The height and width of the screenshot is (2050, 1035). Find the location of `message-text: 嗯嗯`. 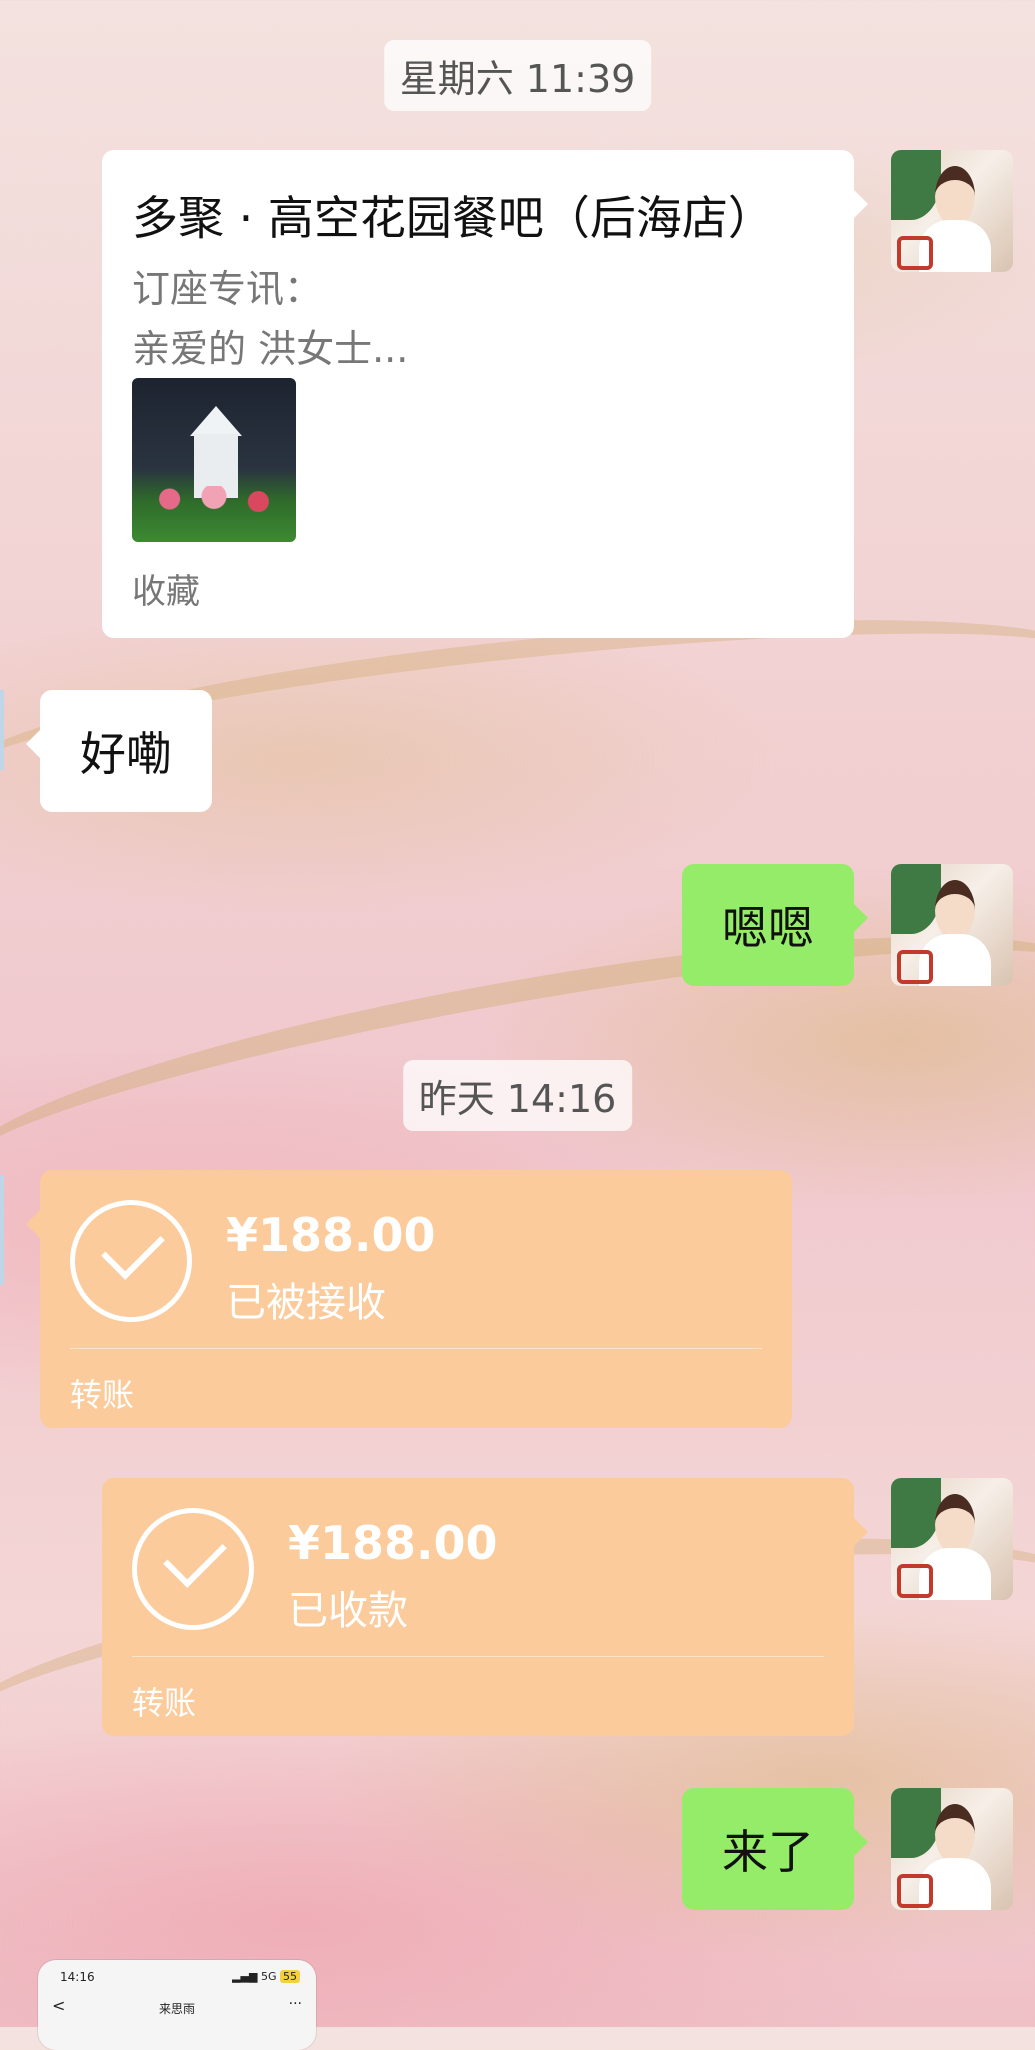

message-text: 嗯嗯 is located at coordinates (768, 928).